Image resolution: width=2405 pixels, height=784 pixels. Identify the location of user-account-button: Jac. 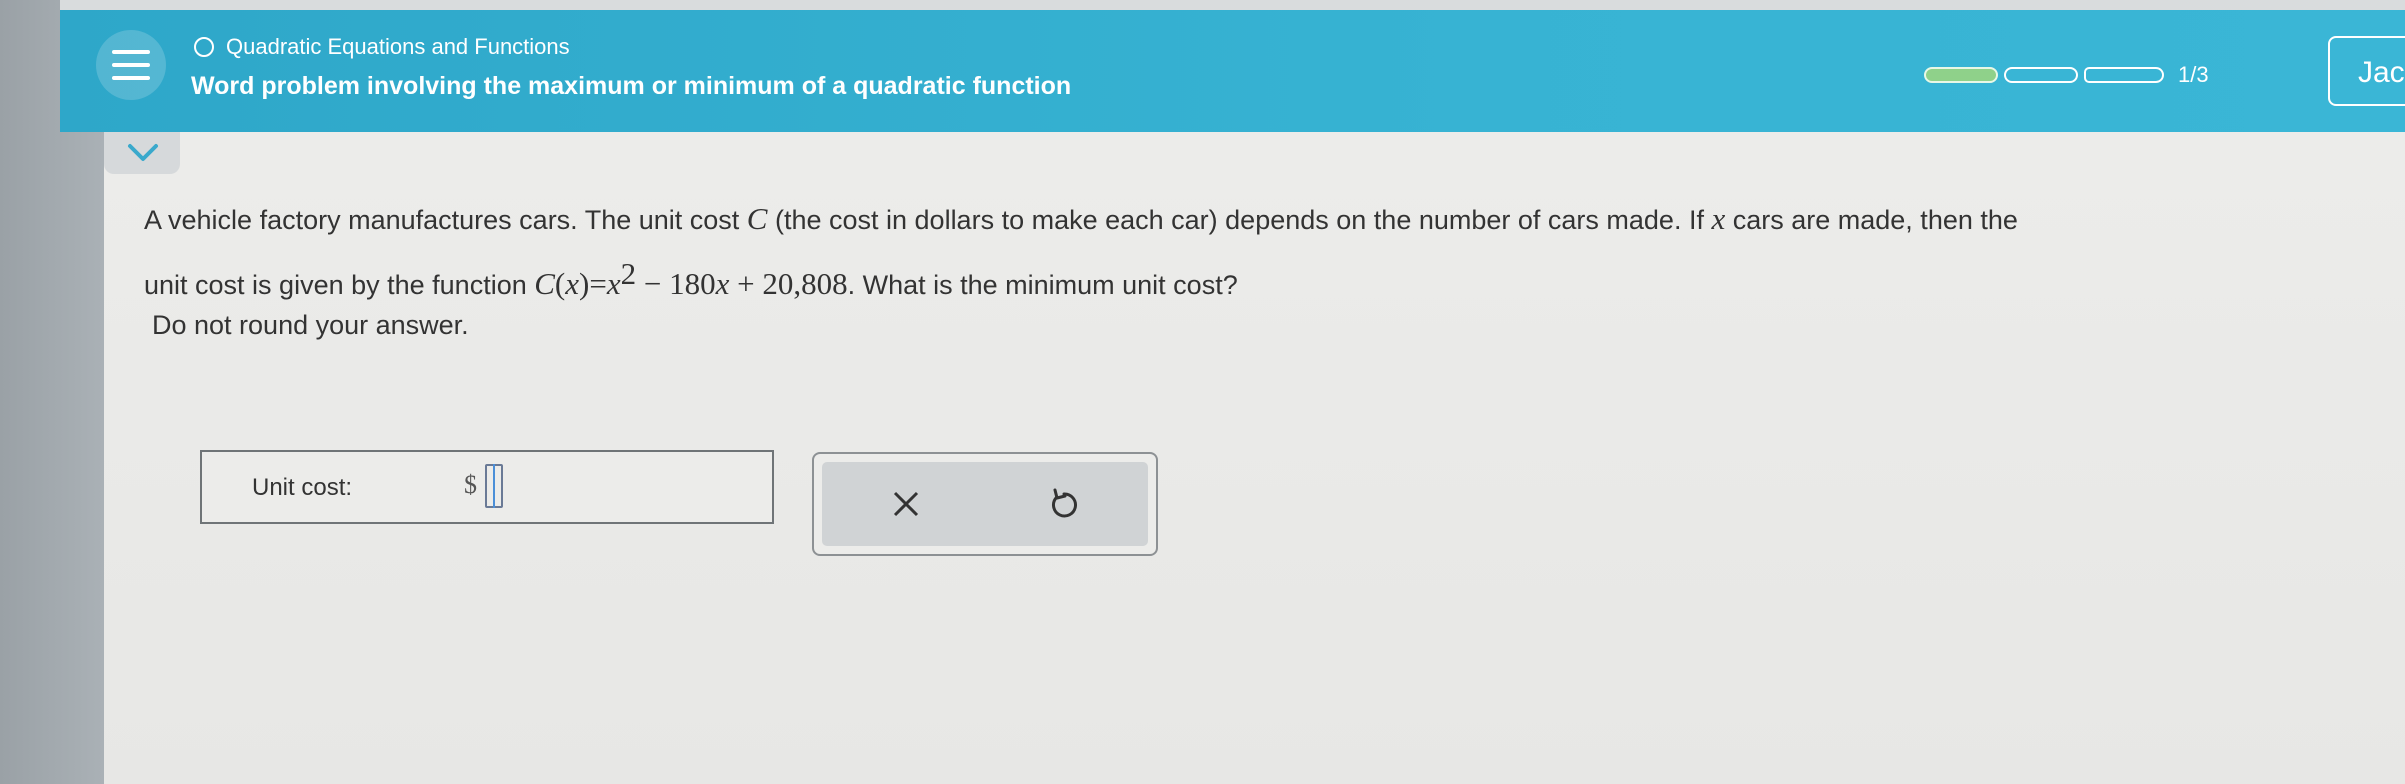
(2366, 71).